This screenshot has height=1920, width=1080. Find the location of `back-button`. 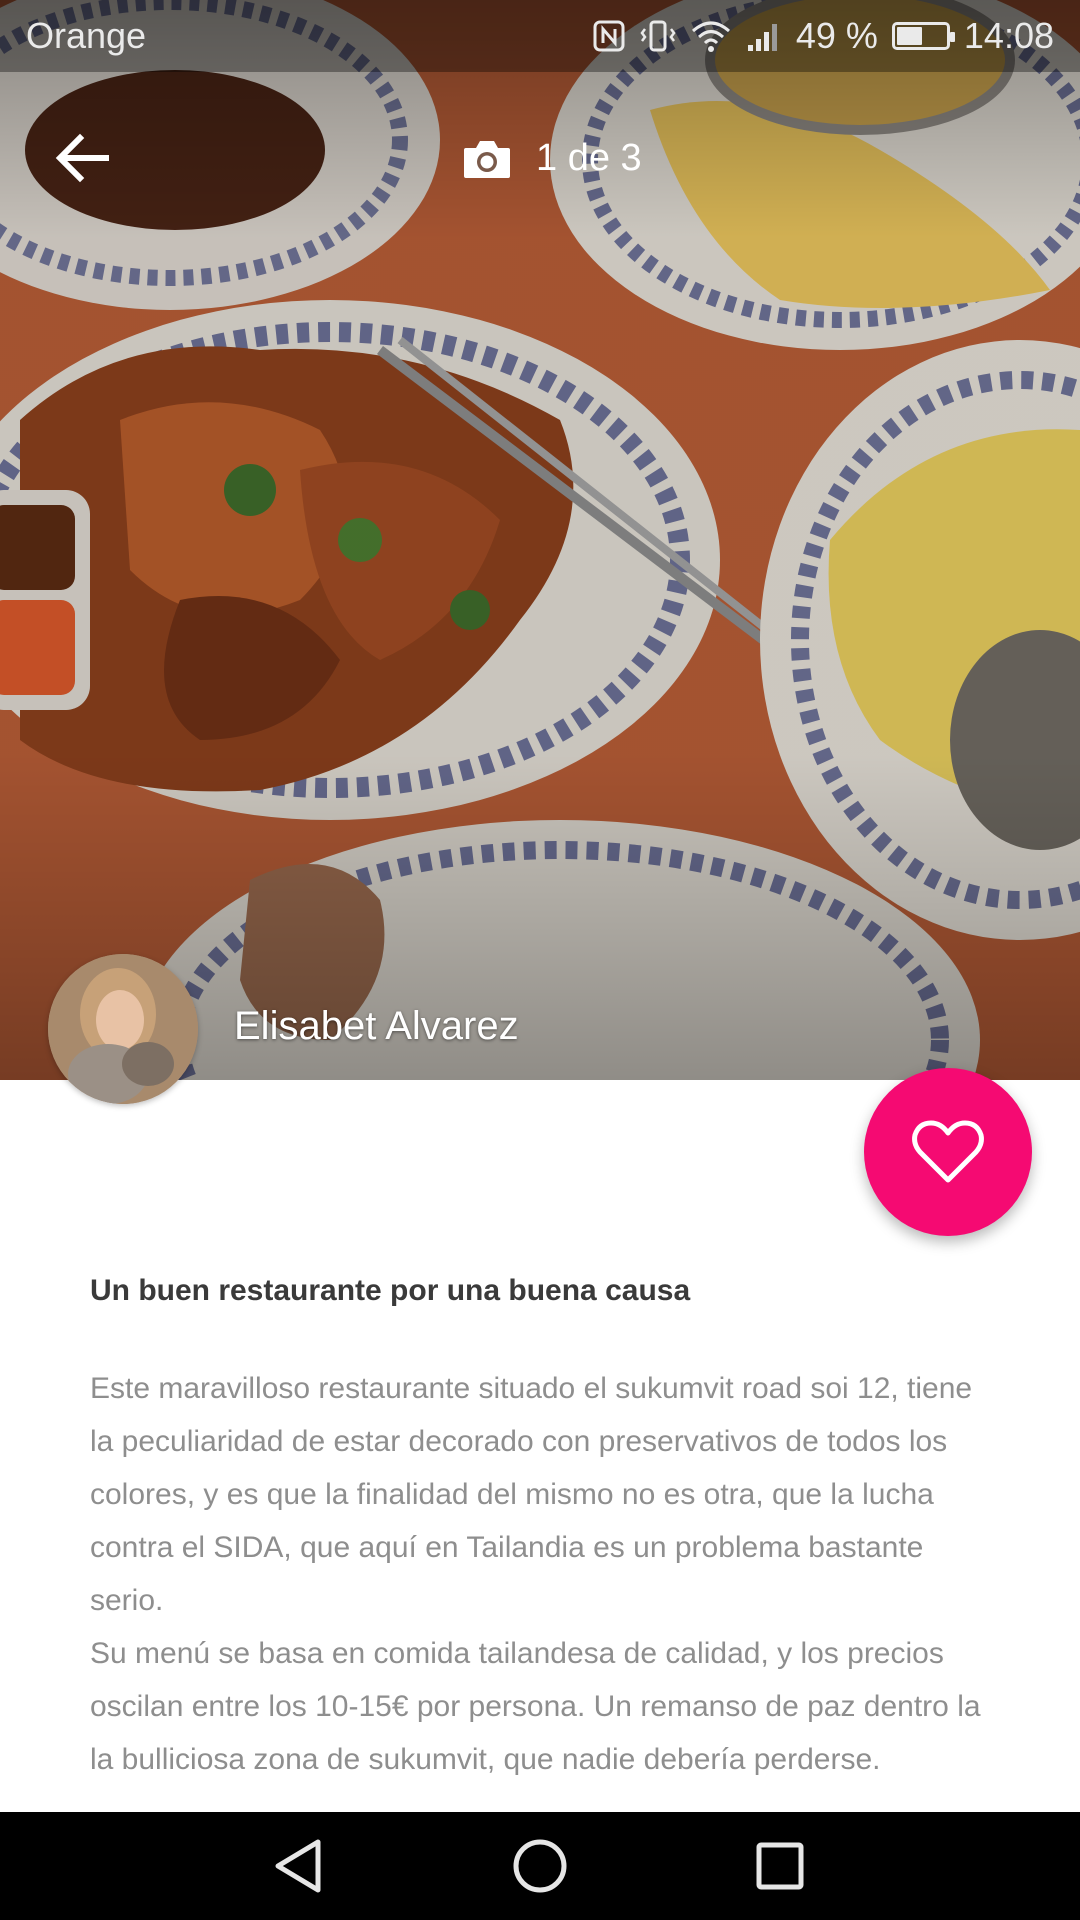

back-button is located at coordinates (82, 158).